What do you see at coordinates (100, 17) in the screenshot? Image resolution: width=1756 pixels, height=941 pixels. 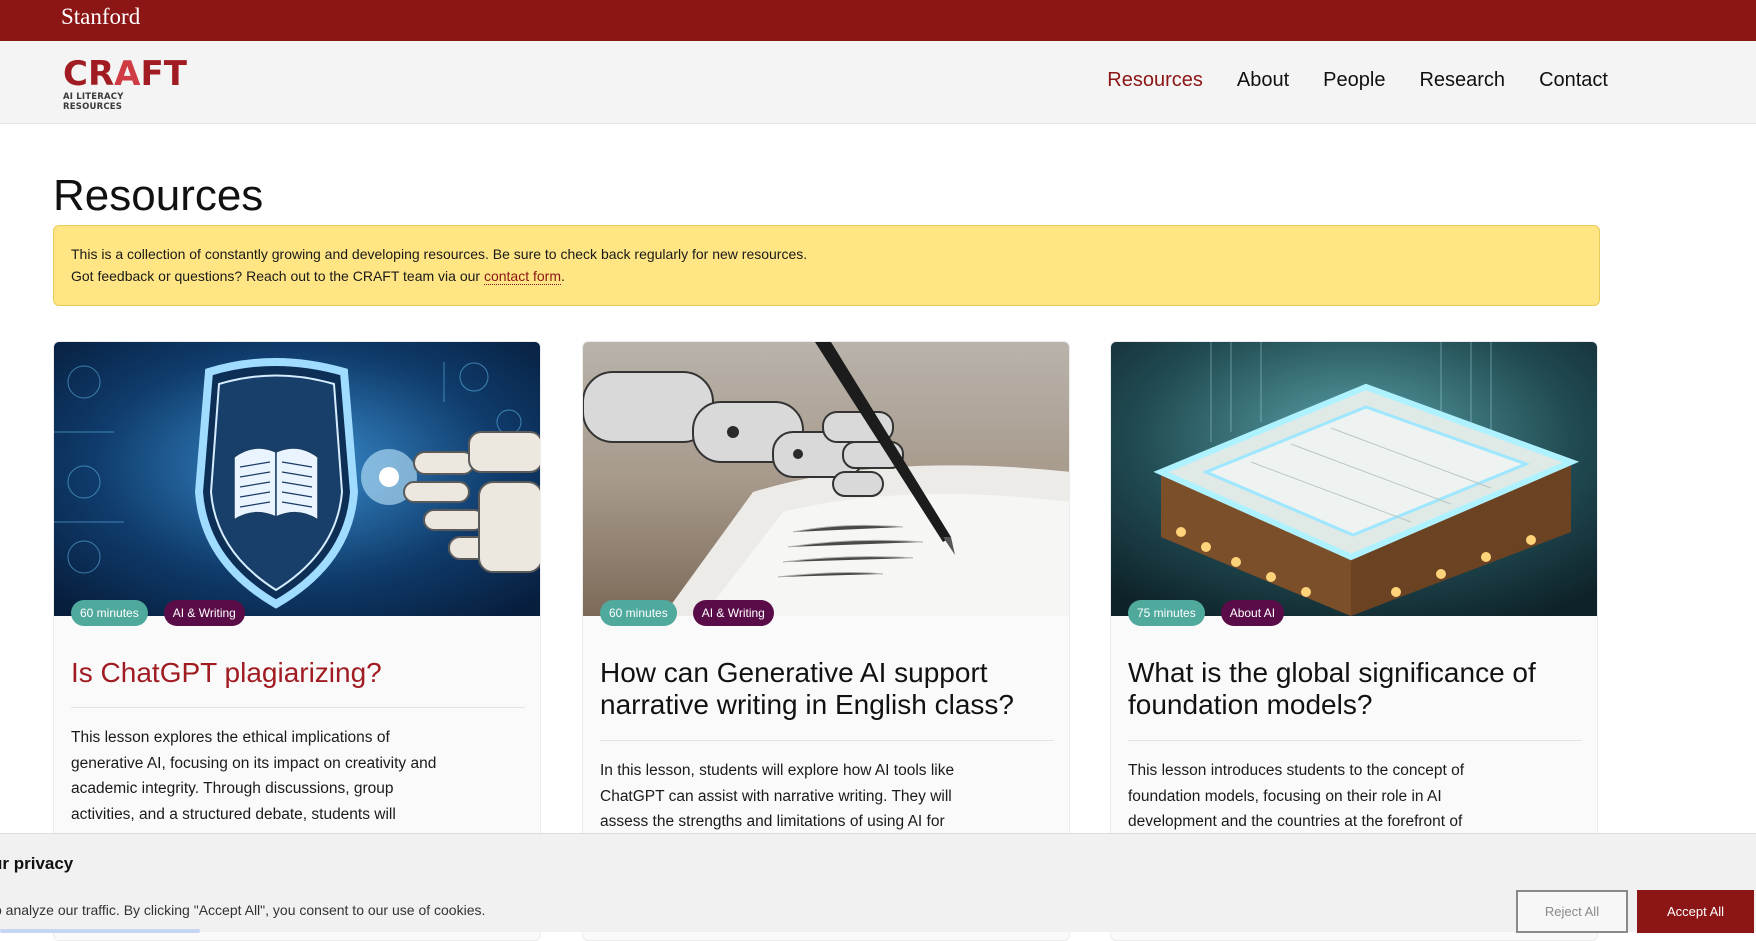 I see `stanford-wordmark: Stanford` at bounding box center [100, 17].